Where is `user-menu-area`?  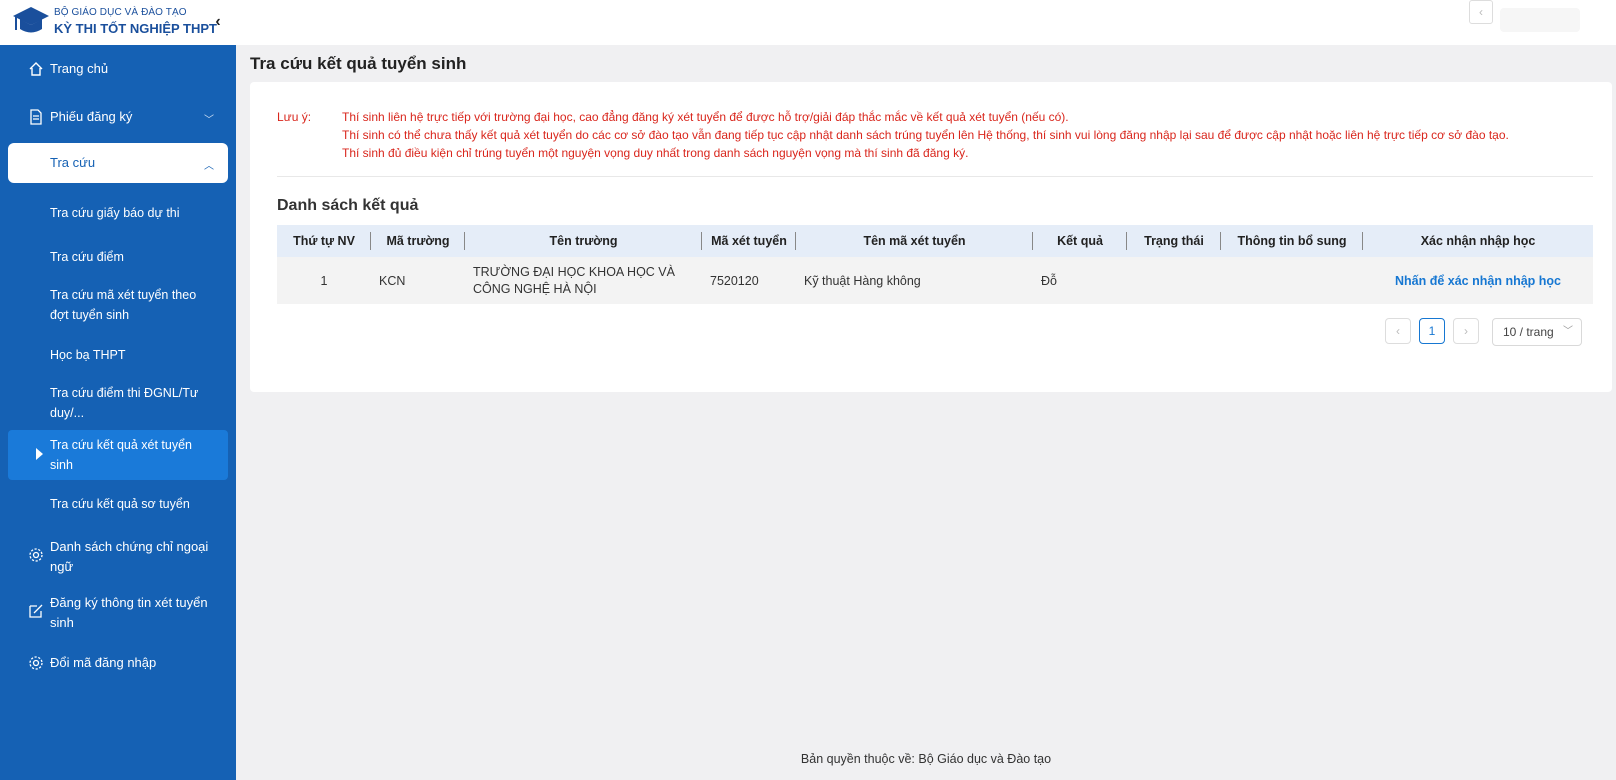
user-menu-area is located at coordinates (1540, 20).